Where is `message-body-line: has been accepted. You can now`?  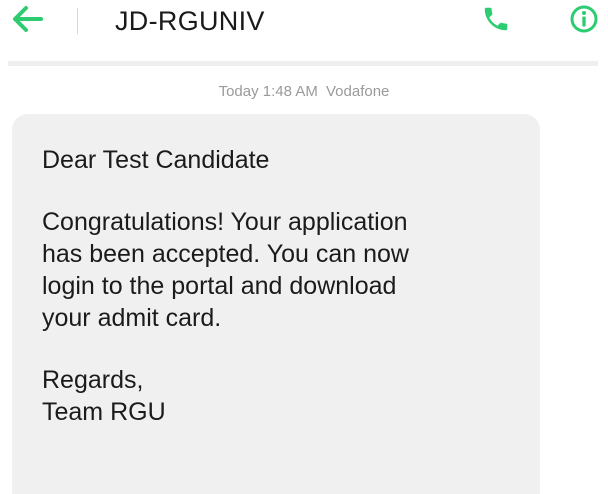
message-body-line: has been accepted. You can now is located at coordinates (225, 254).